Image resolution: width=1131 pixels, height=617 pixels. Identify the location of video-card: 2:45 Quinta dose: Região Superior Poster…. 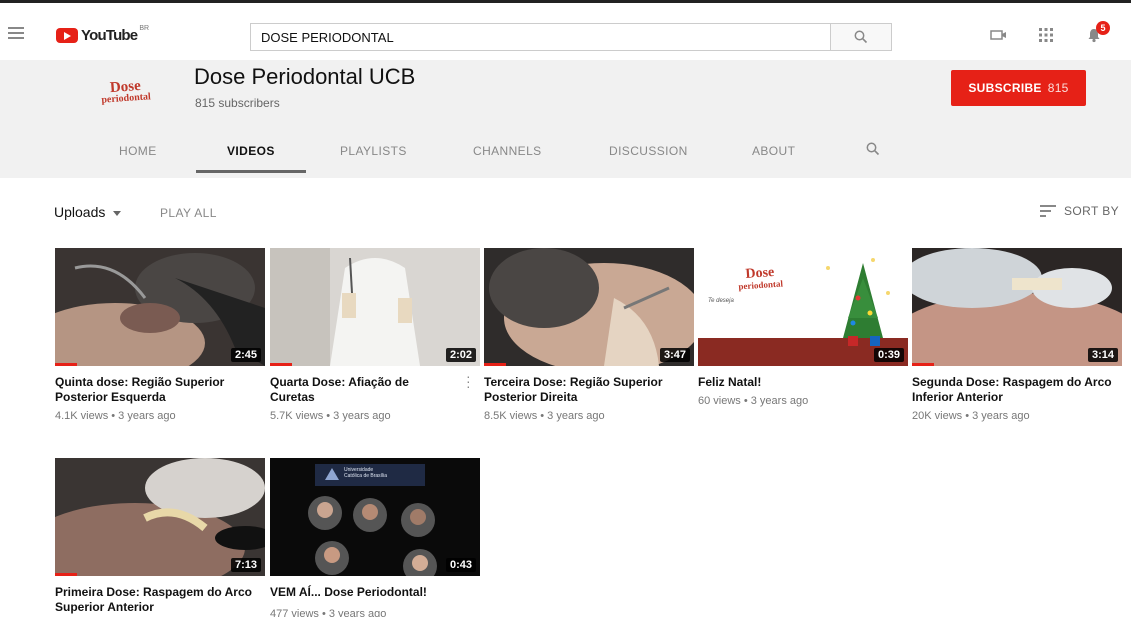
(160, 335).